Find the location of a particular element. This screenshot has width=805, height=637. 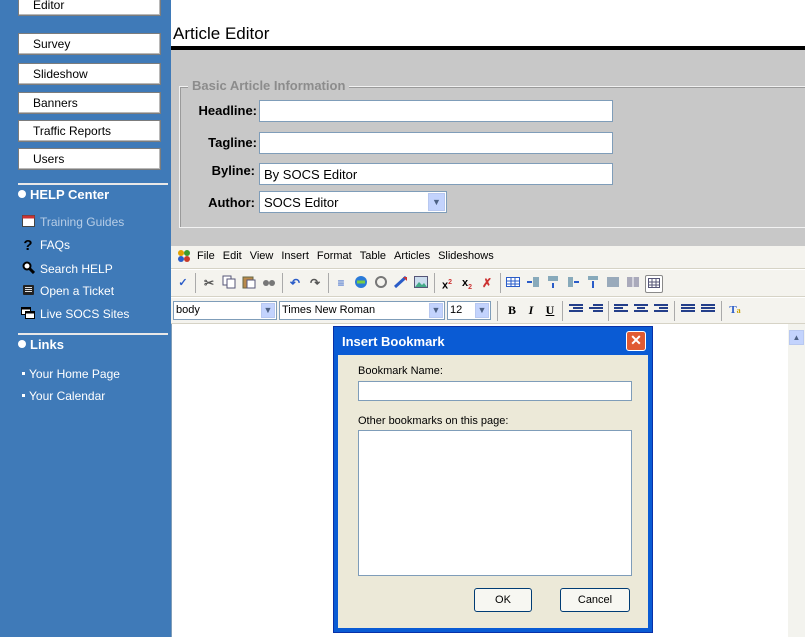

indent-icon is located at coordinates (596, 310).